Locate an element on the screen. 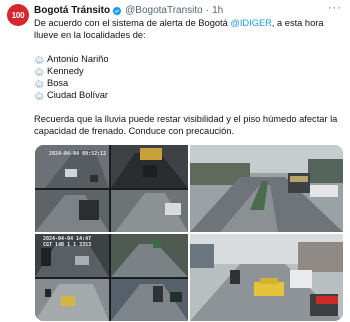  city-street-traffic-image is located at coordinates (266, 277).